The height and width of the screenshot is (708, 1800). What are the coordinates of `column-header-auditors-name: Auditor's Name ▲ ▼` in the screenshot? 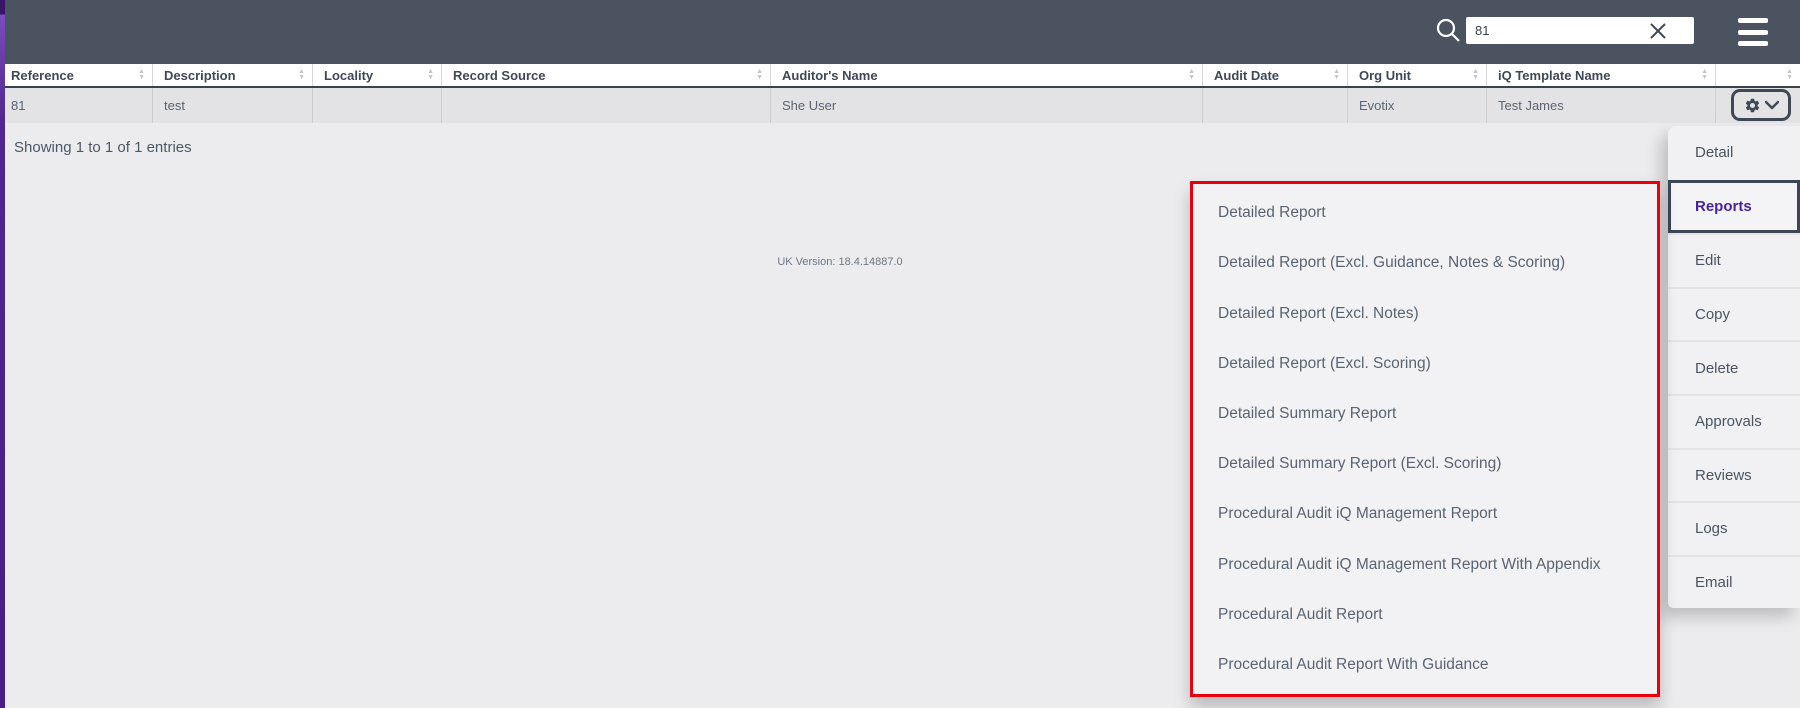 It's located at (987, 75).